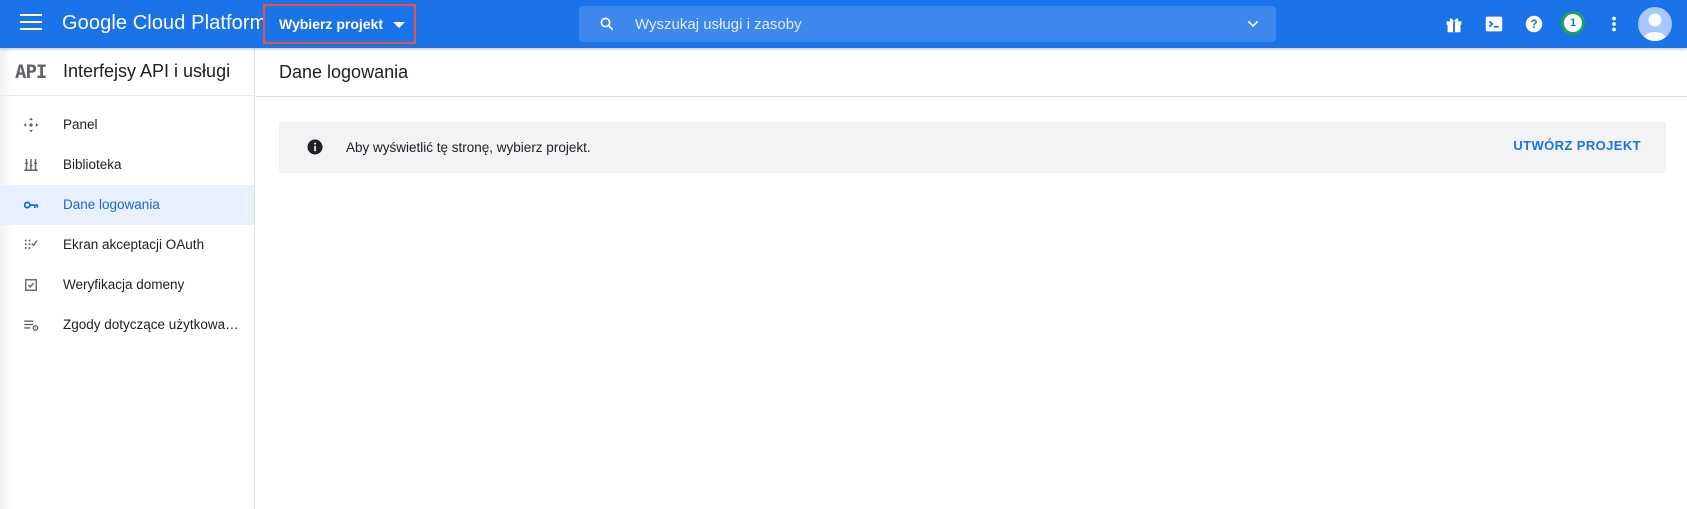 This screenshot has width=1687, height=509. What do you see at coordinates (915, 24) in the screenshot?
I see `search-input` at bounding box center [915, 24].